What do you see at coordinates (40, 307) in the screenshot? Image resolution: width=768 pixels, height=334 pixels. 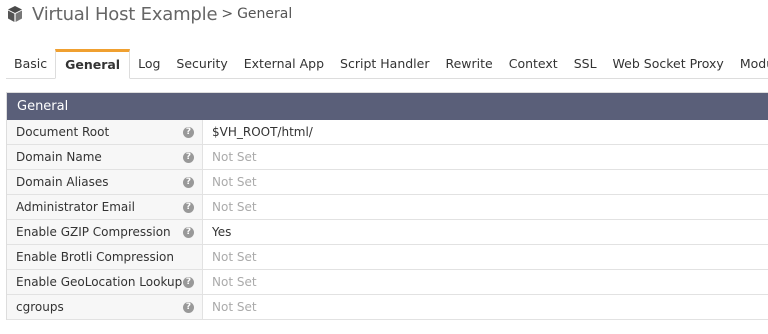 I see `row-label: cgroups` at bounding box center [40, 307].